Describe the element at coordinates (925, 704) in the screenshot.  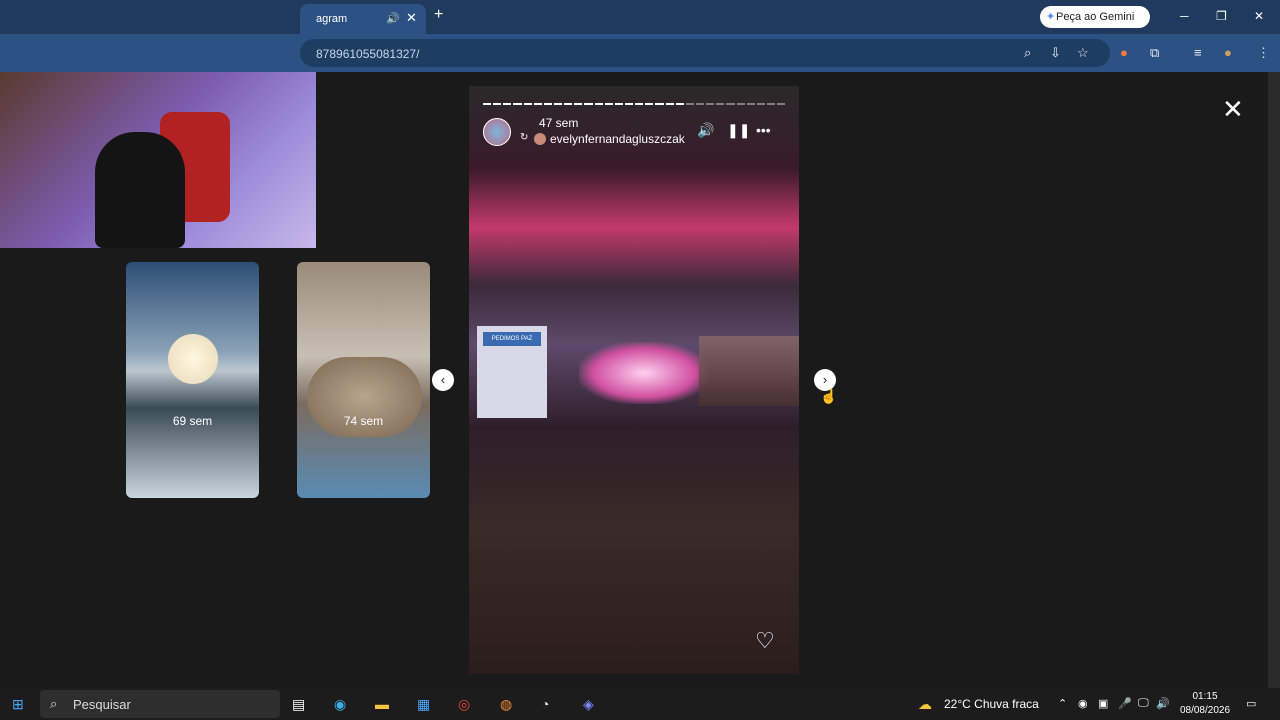
I see `weather-icon: ☁` at that location.